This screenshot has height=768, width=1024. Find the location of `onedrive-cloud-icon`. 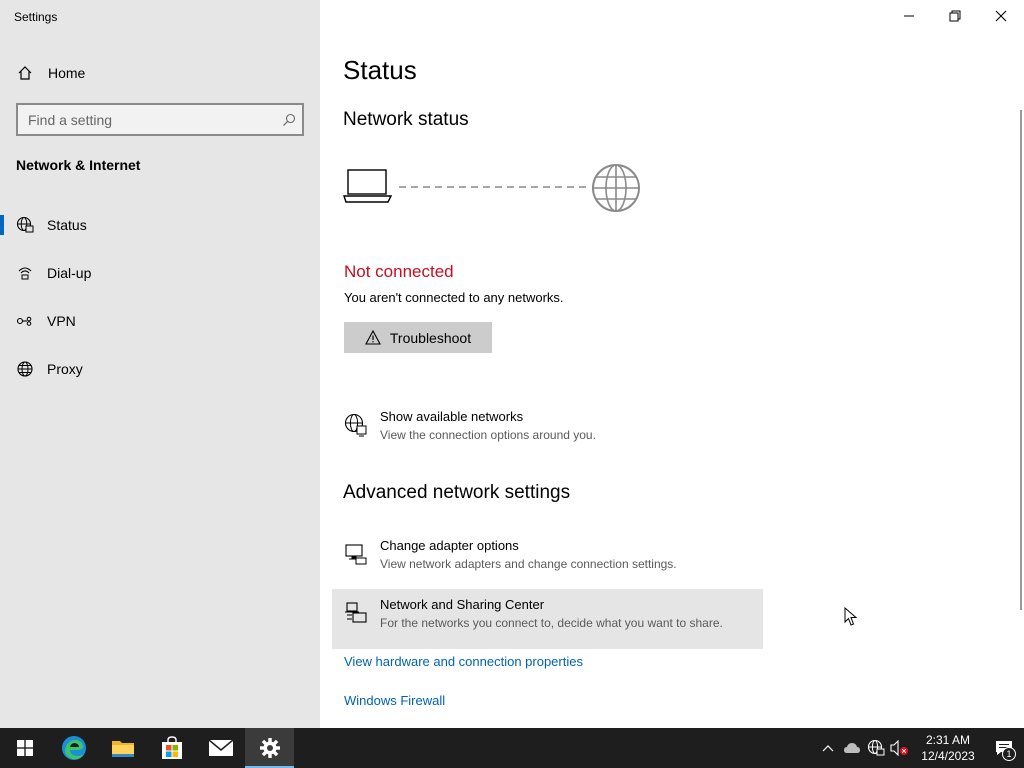

onedrive-cloud-icon is located at coordinates (852, 748).